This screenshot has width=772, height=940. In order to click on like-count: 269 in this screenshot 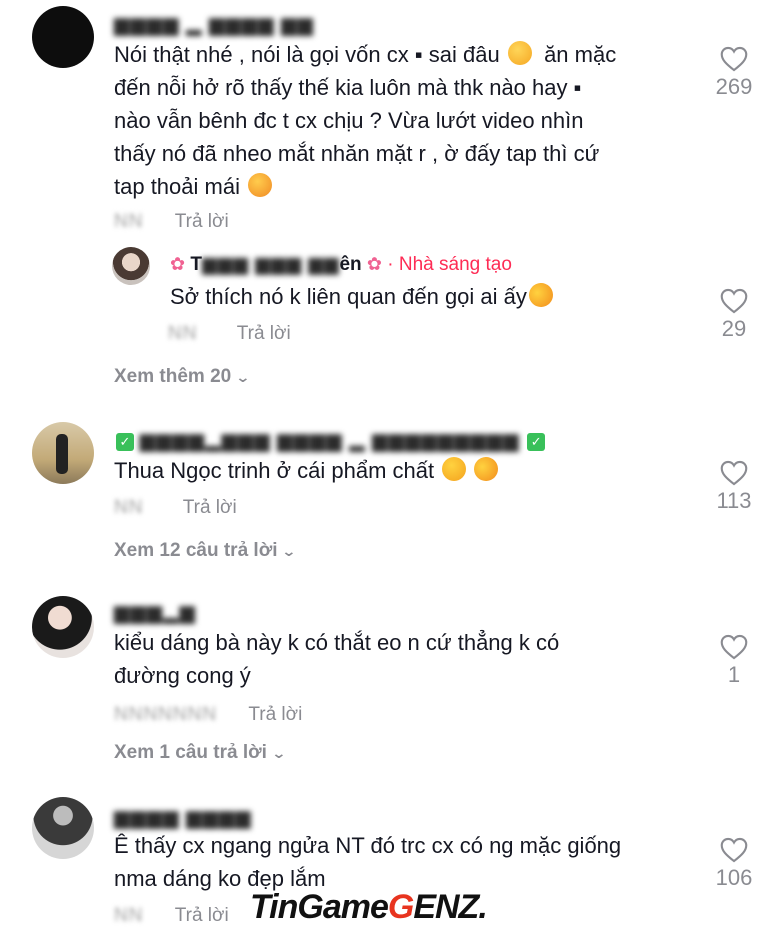, I will do `click(734, 86)`.